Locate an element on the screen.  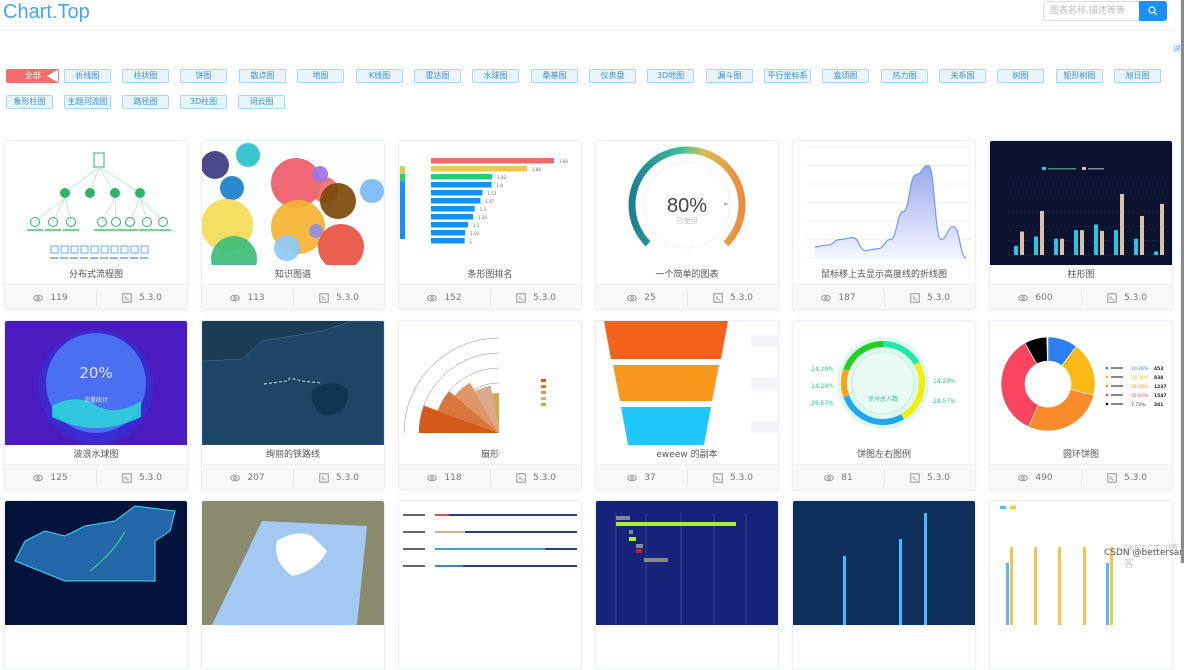
gantt-bar is located at coordinates (656, 560).